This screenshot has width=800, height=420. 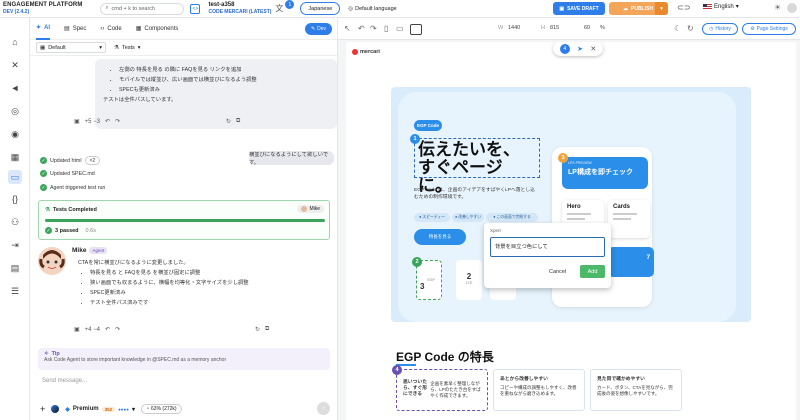 I want to click on team-icon: ⚇, so click(x=15, y=222).